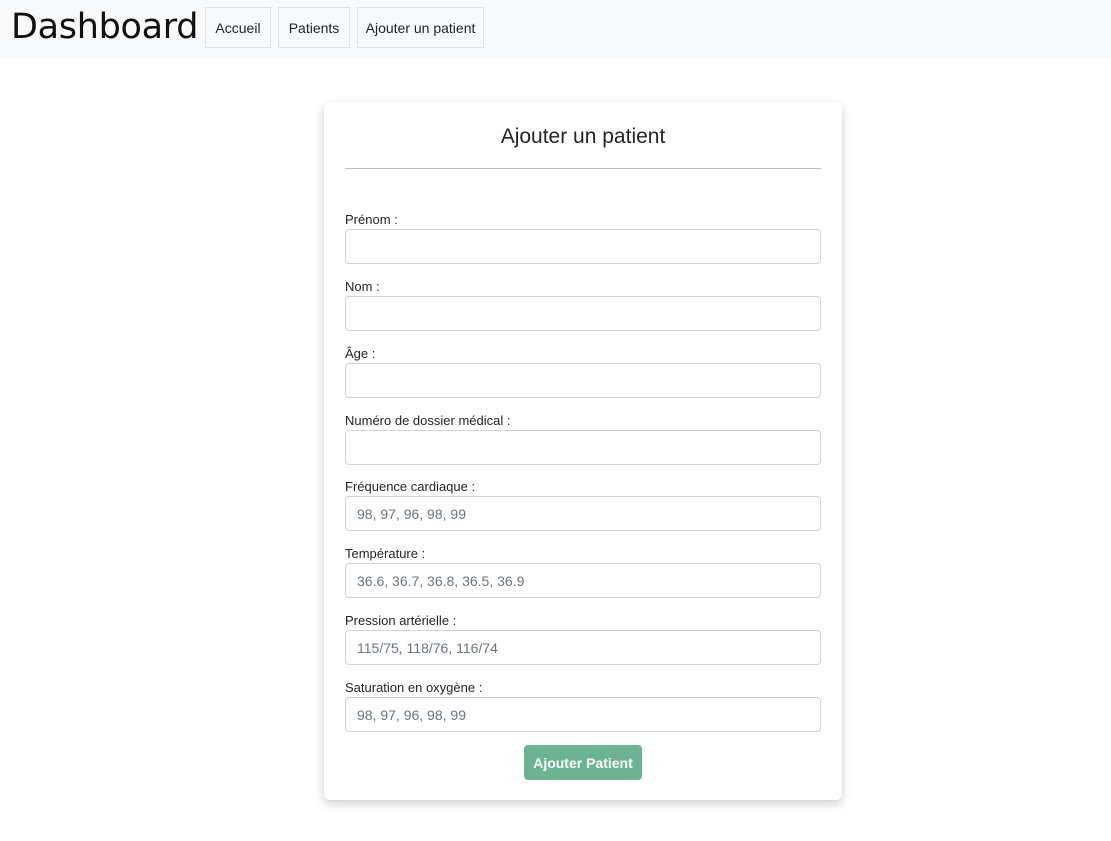  What do you see at coordinates (583, 380) in the screenshot?
I see `age-input` at bounding box center [583, 380].